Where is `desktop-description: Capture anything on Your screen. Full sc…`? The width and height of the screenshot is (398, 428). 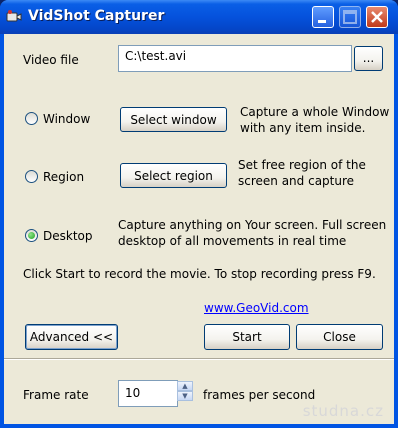 desktop-description: Capture anything on Your screen. Full sc… is located at coordinates (252, 233).